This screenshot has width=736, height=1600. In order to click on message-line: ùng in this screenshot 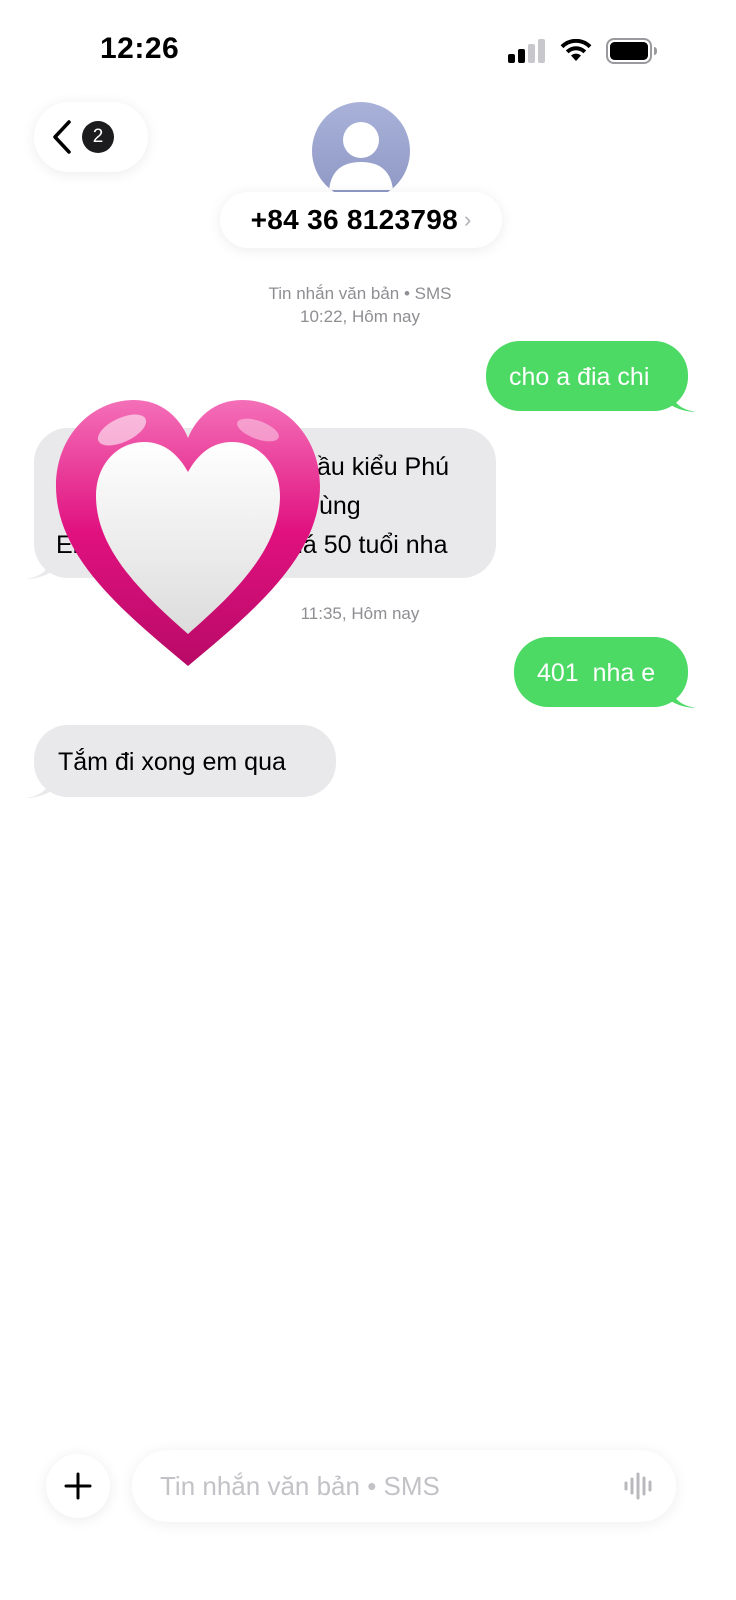, I will do `click(340, 506)`.